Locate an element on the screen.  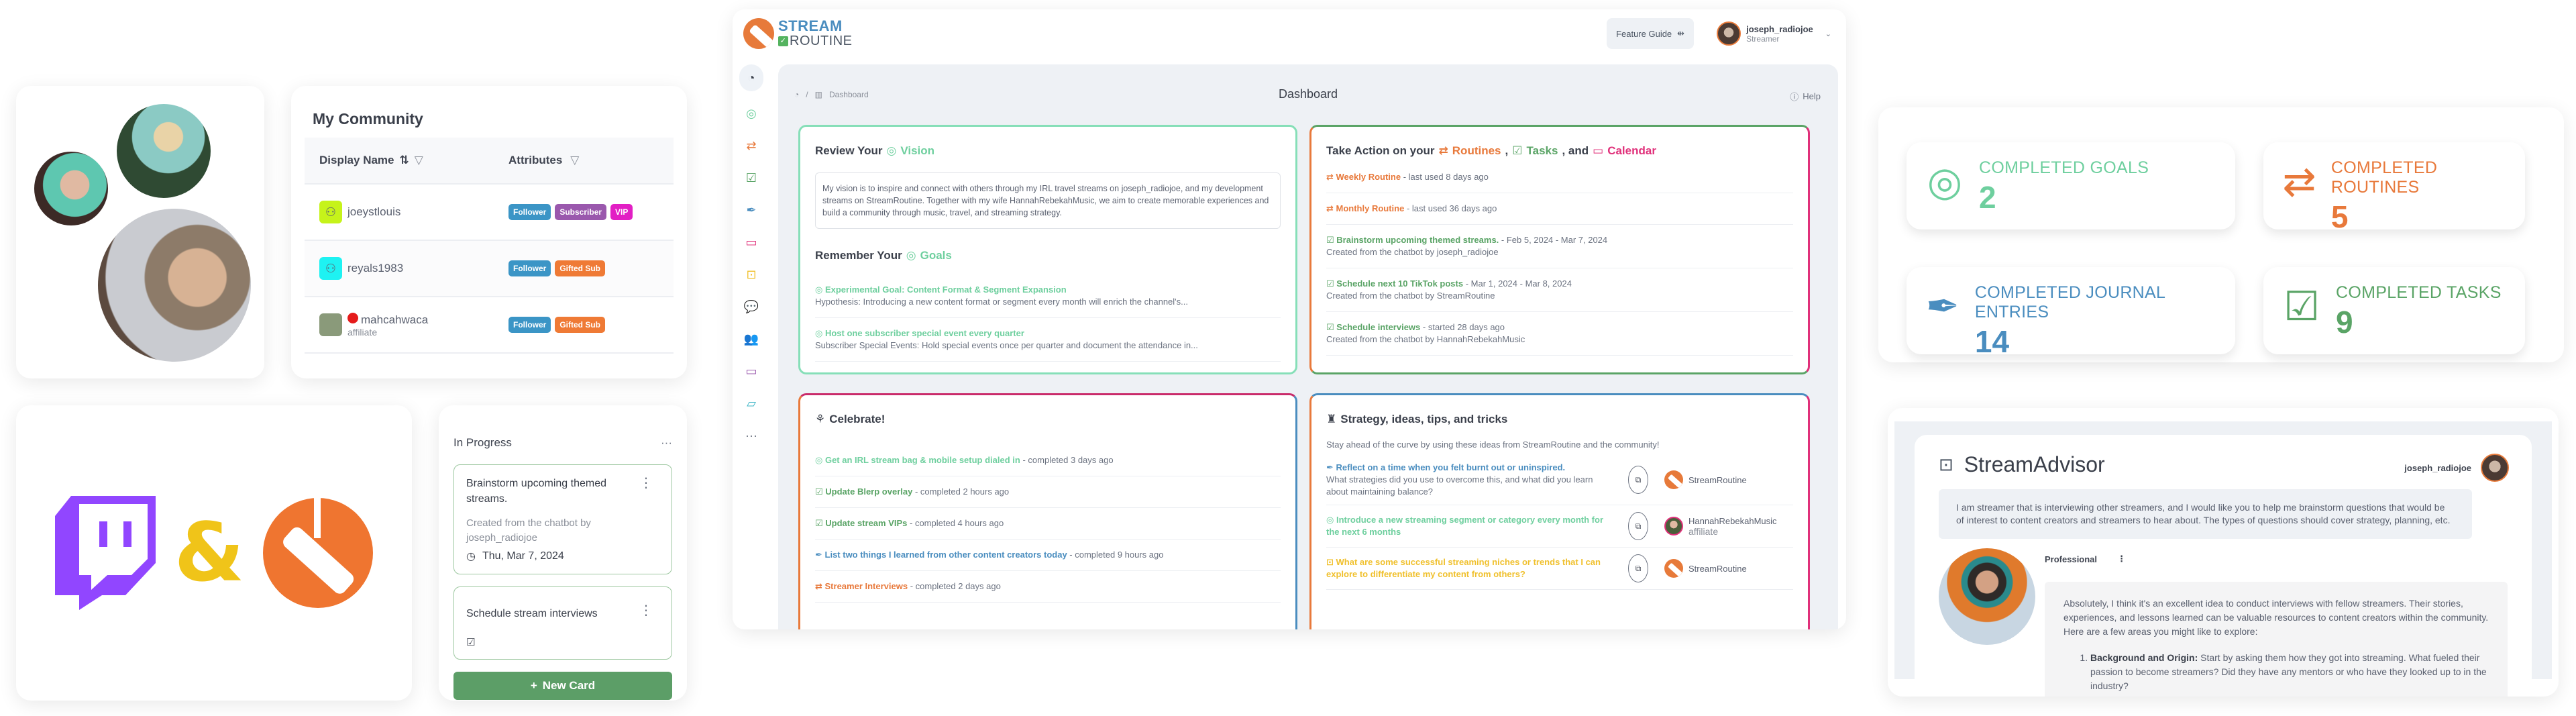
help-icon: ⓘ is located at coordinates (1794, 97).